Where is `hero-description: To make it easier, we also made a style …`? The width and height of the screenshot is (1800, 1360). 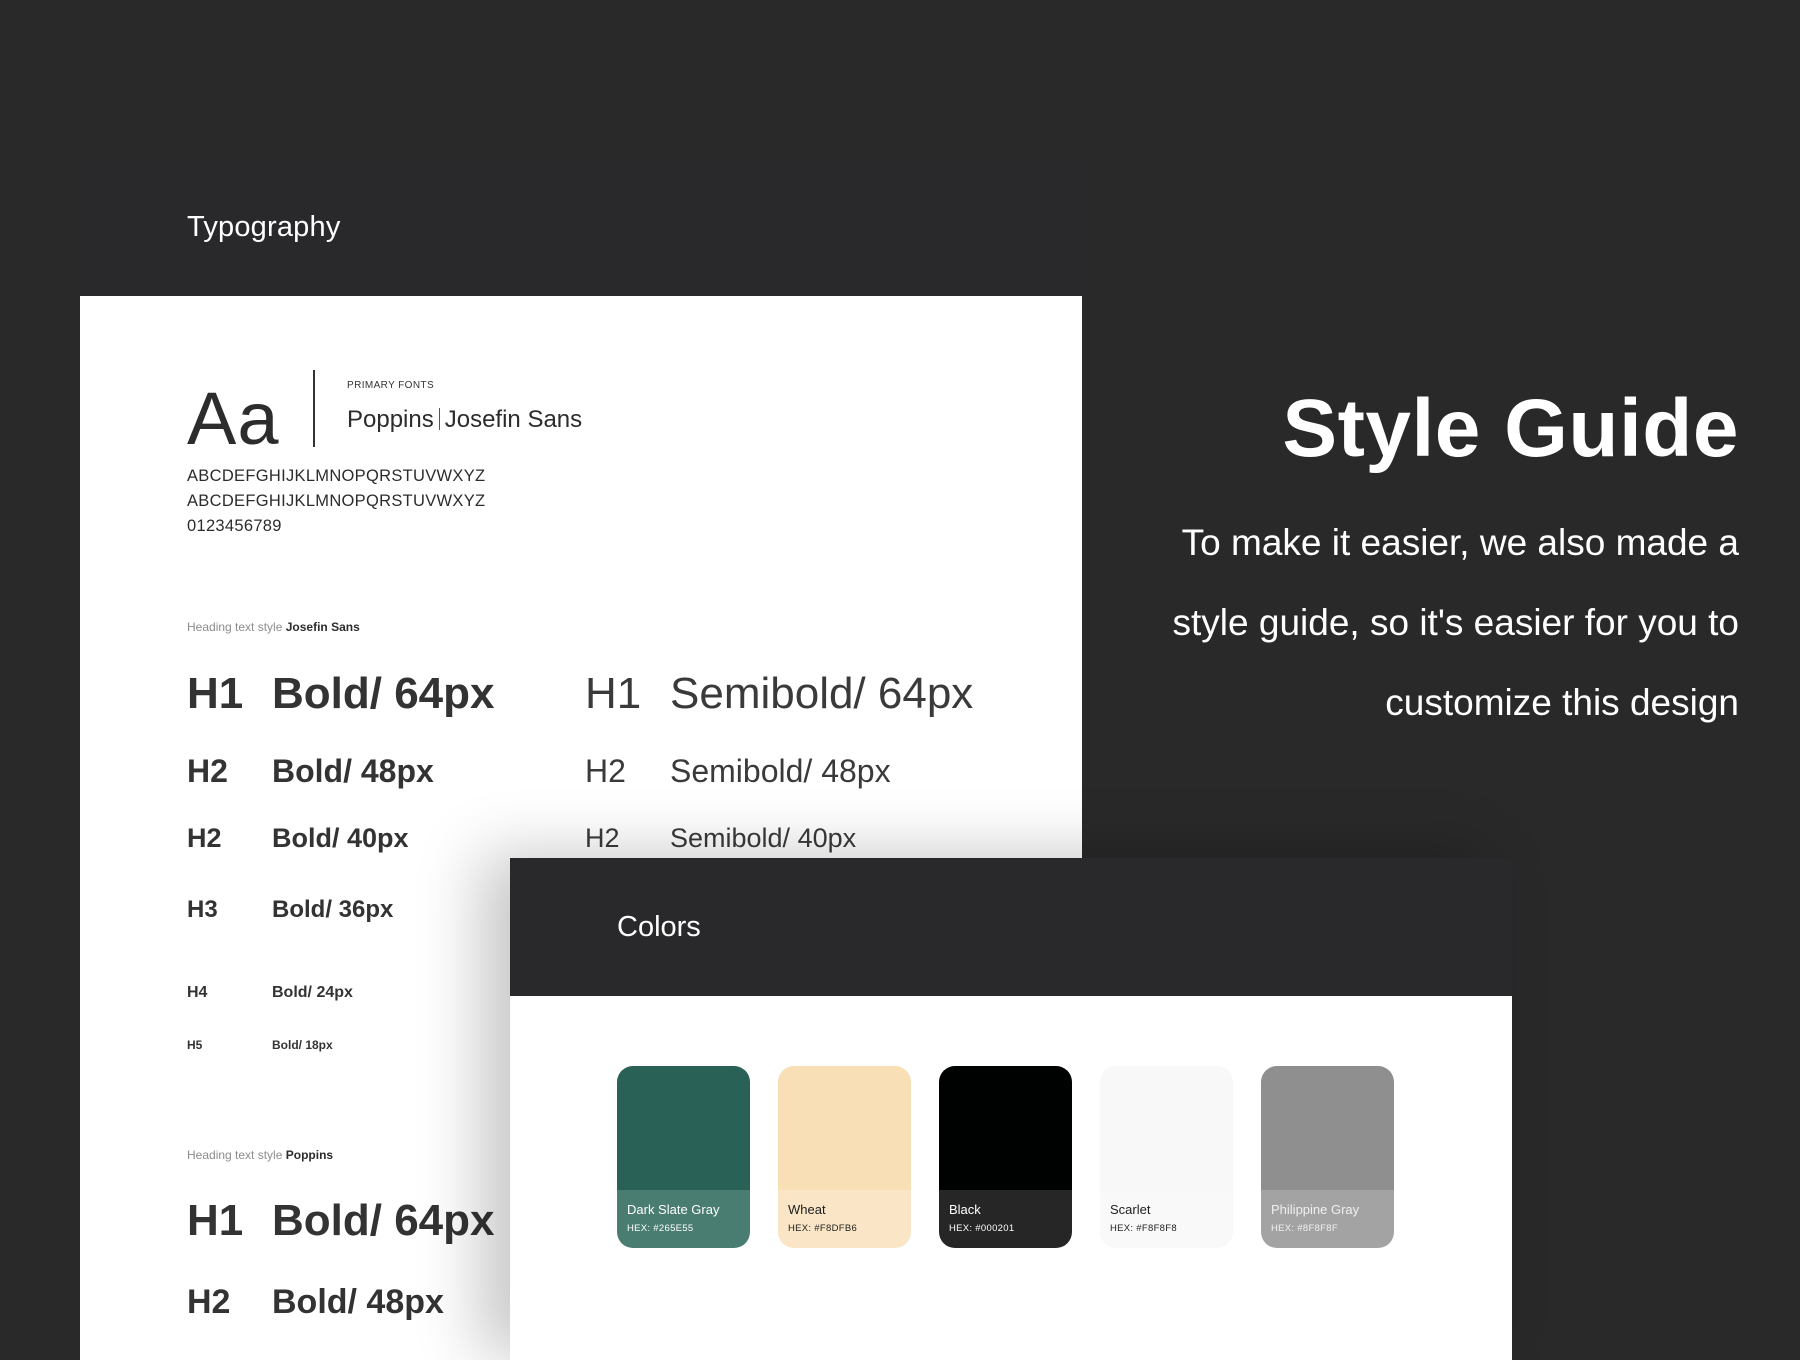
hero-description: To make it easier, we also made a style … is located at coordinates (1419, 623).